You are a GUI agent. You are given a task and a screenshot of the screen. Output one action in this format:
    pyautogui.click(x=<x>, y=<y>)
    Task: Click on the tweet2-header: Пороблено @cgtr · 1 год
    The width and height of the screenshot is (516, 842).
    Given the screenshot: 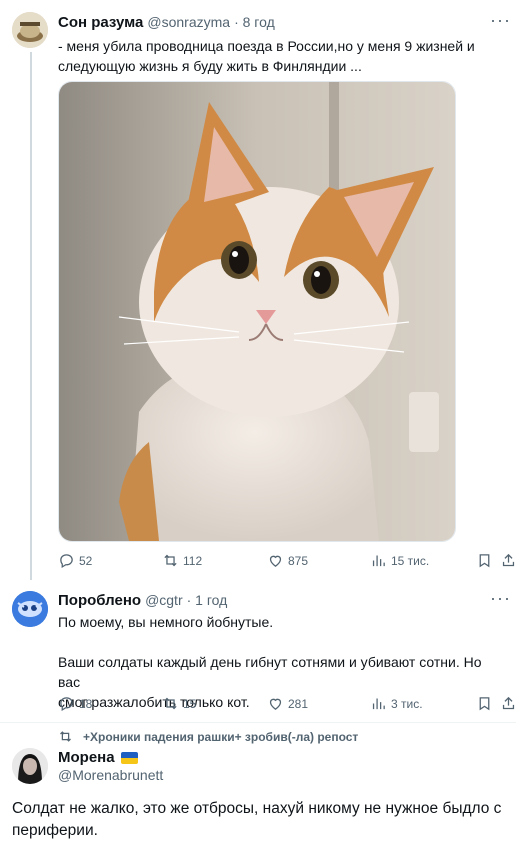 What is the action you would take?
    pyautogui.click(x=142, y=600)
    